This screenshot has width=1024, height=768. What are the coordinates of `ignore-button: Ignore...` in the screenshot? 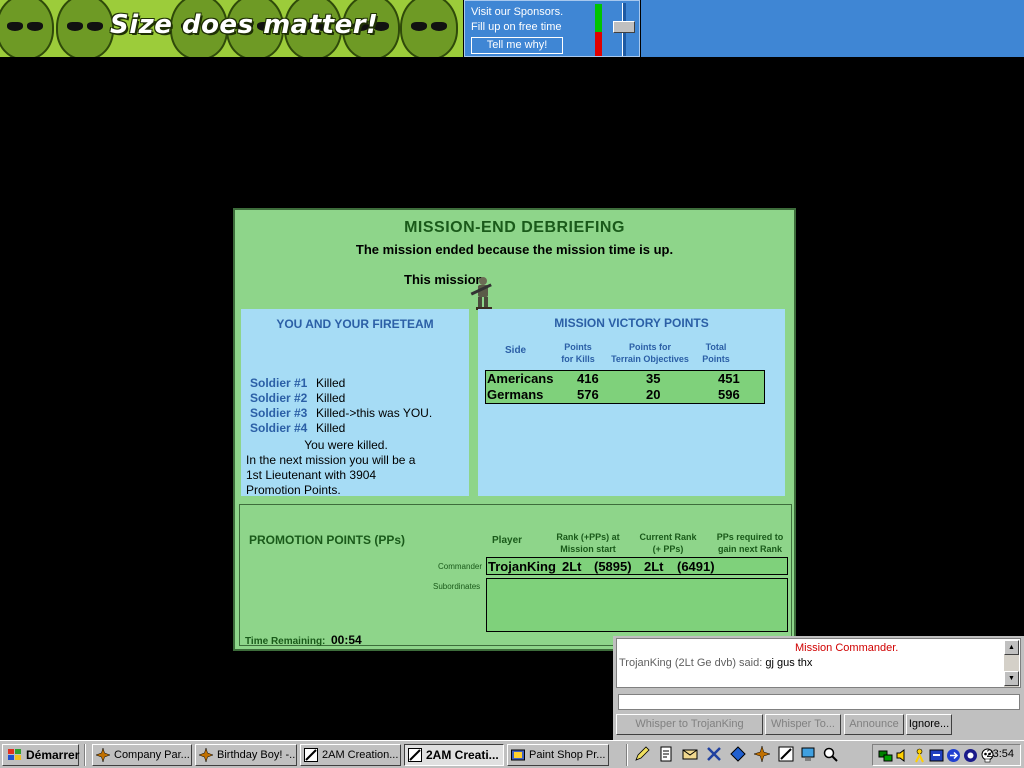 It's located at (929, 724).